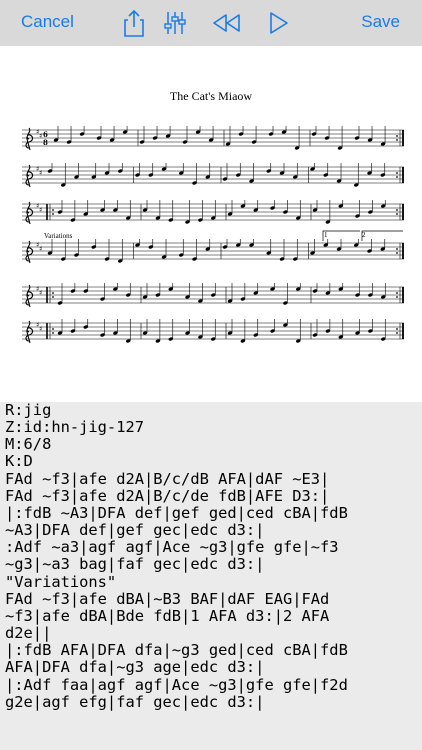 The image size is (422, 750). What do you see at coordinates (213, 175) in the screenshot?
I see `staff-line-2: ♯ ♯` at bounding box center [213, 175].